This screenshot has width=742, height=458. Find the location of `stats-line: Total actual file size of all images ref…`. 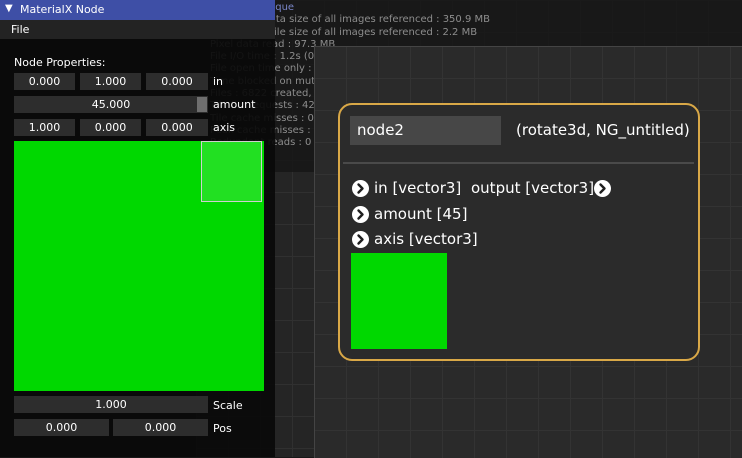

stats-line: Total actual file size of all images ref… is located at coordinates (344, 32).